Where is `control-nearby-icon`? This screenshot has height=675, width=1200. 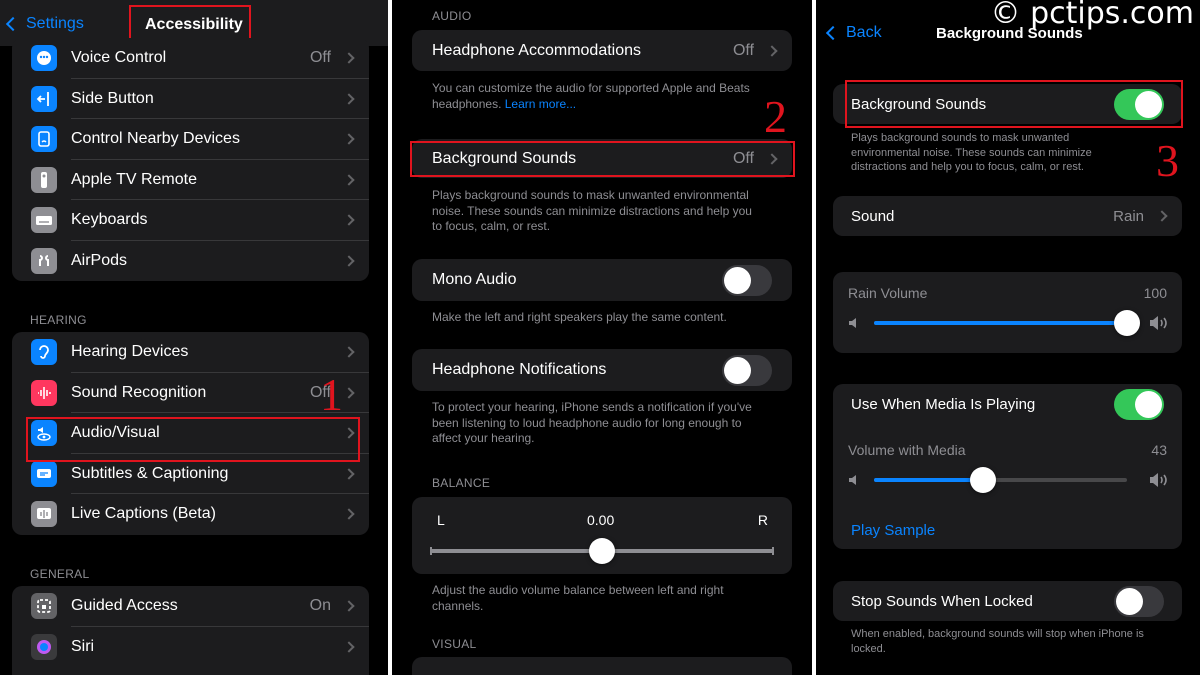 control-nearby-icon is located at coordinates (44, 139).